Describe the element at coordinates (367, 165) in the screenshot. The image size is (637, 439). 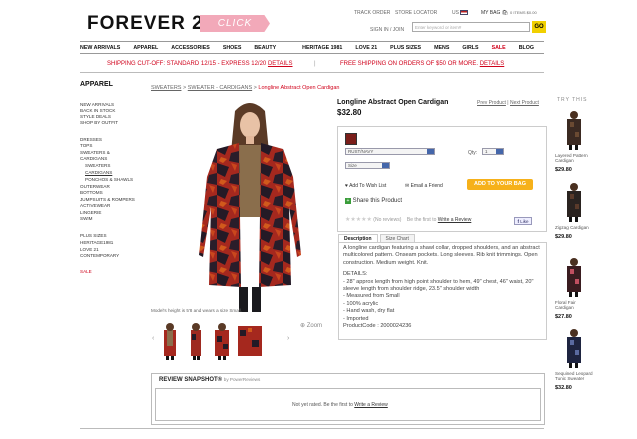
I see `size-select: Size` at that location.